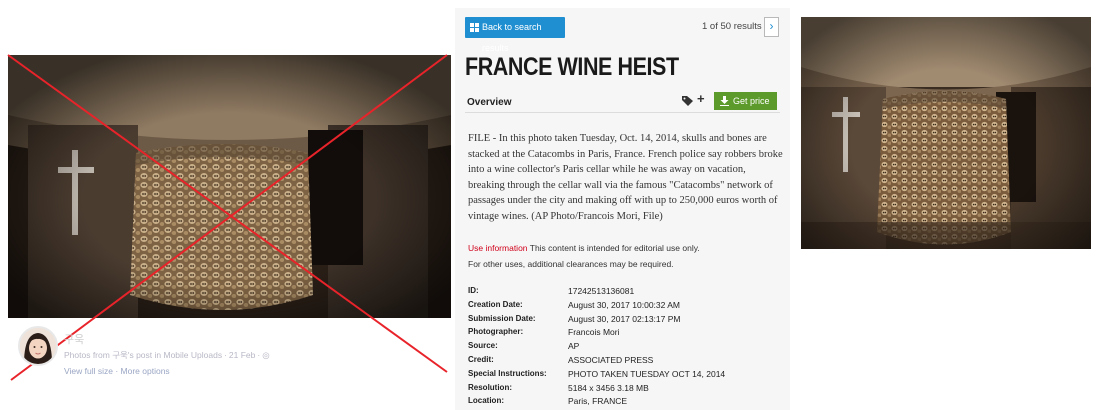  What do you see at coordinates (724, 101) in the screenshot?
I see `download-icon` at bounding box center [724, 101].